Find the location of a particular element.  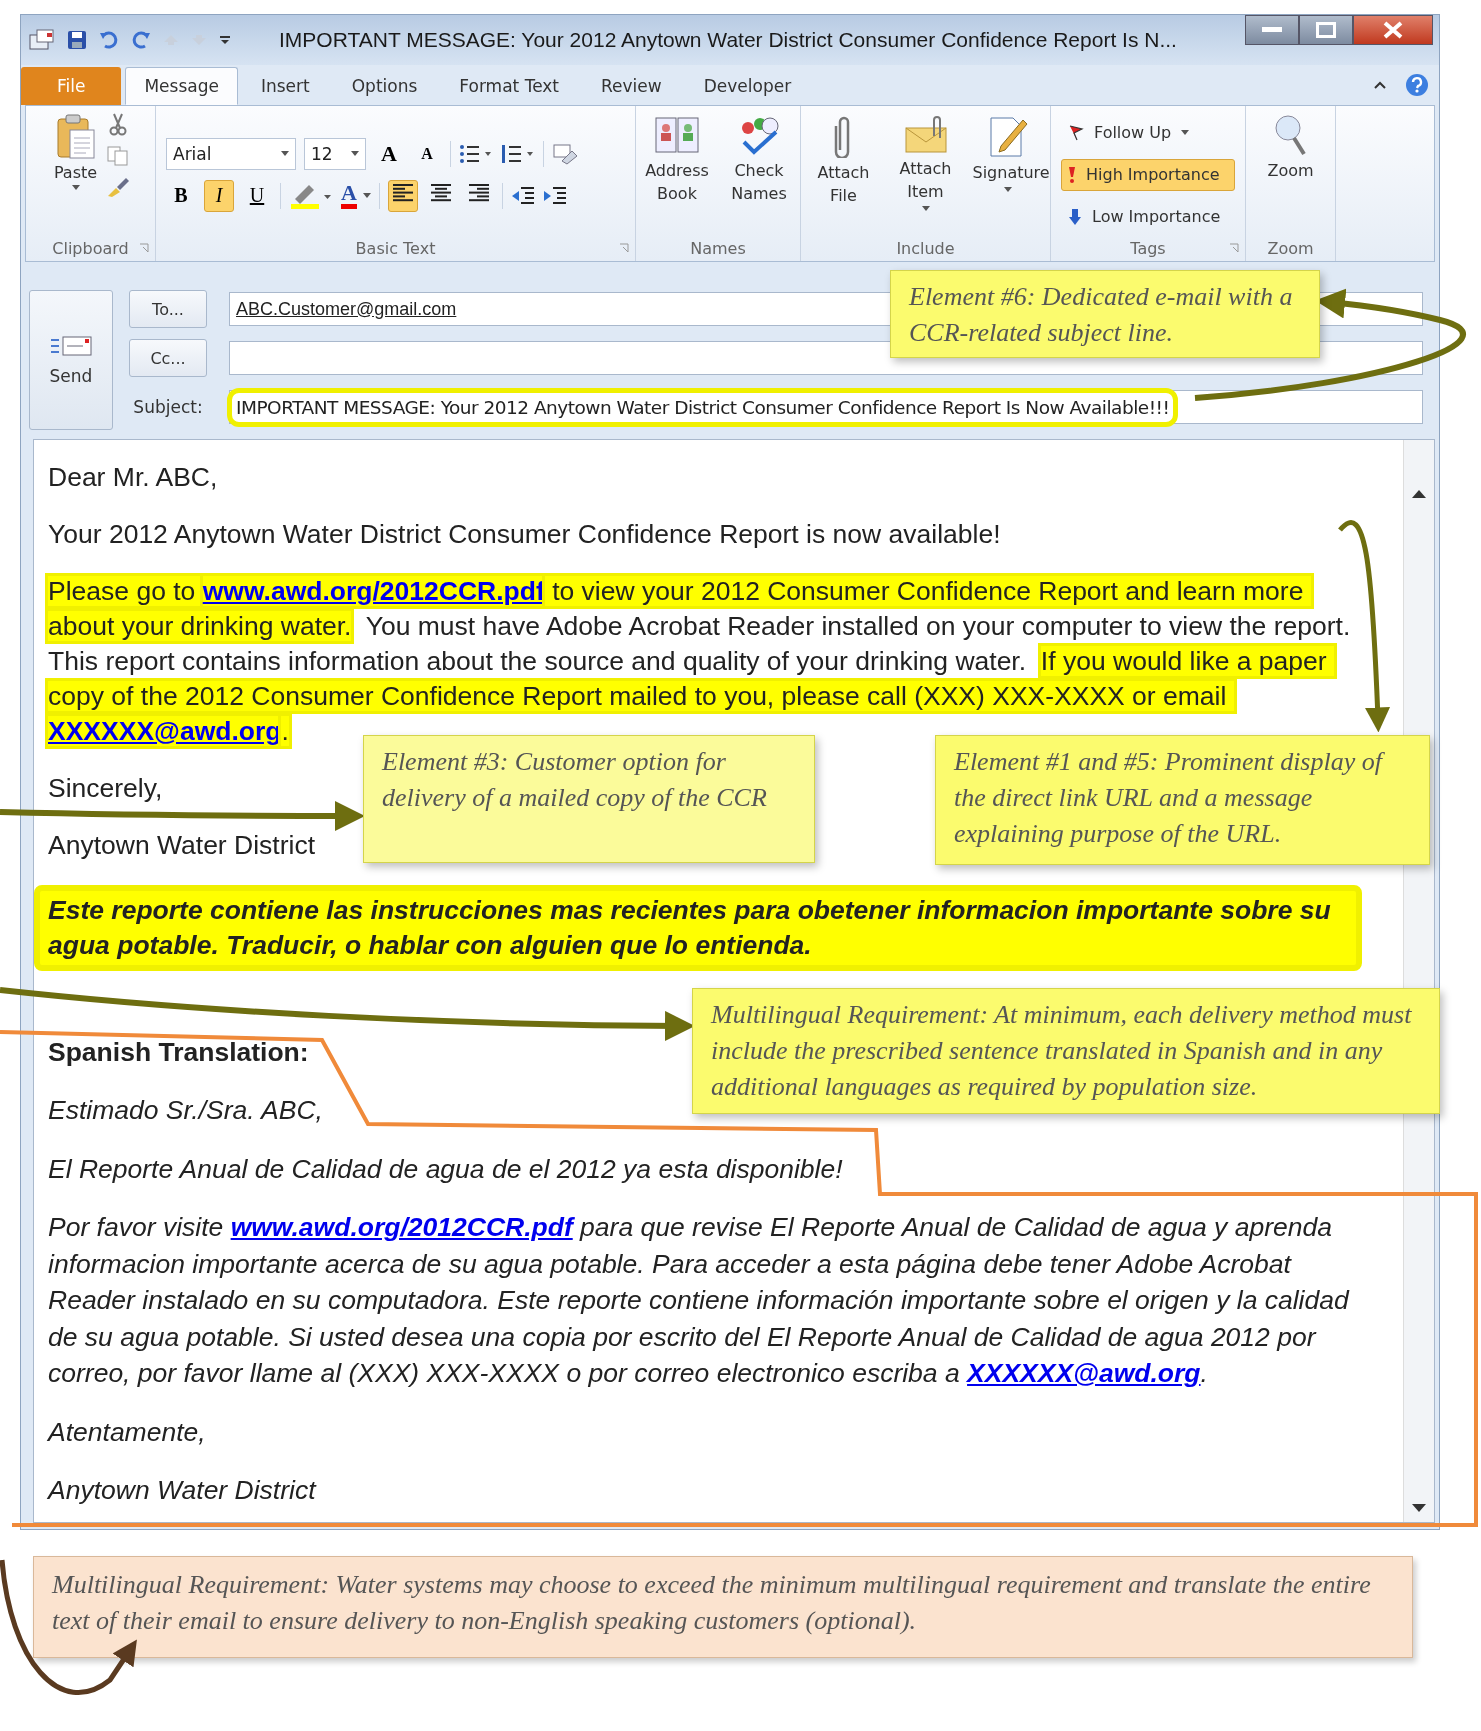

message-text: Your 2012 Anytown Water District Consumer Confidence Report is now available! is located at coordinates (524, 534).